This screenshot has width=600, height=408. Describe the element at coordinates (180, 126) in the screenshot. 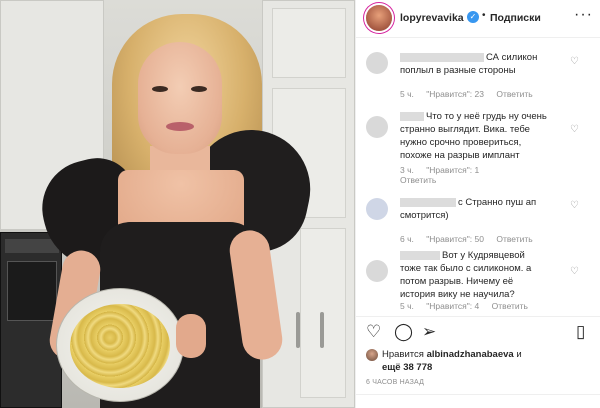

I see `lips` at that location.